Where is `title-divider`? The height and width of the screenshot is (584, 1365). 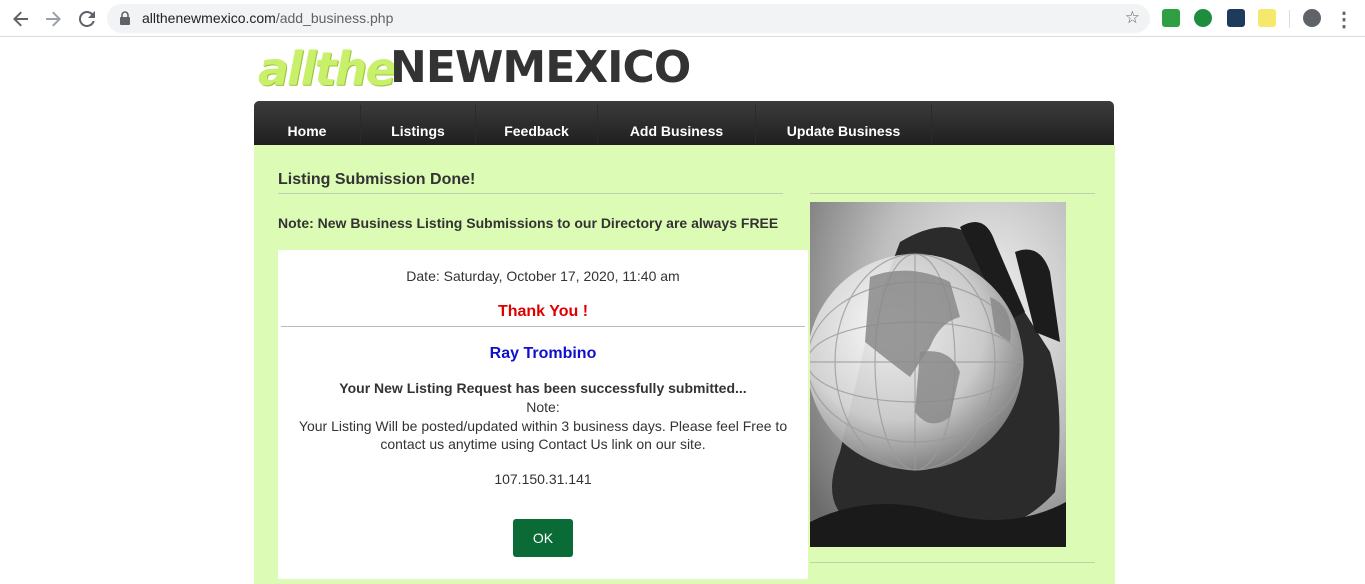
title-divider is located at coordinates (530, 193).